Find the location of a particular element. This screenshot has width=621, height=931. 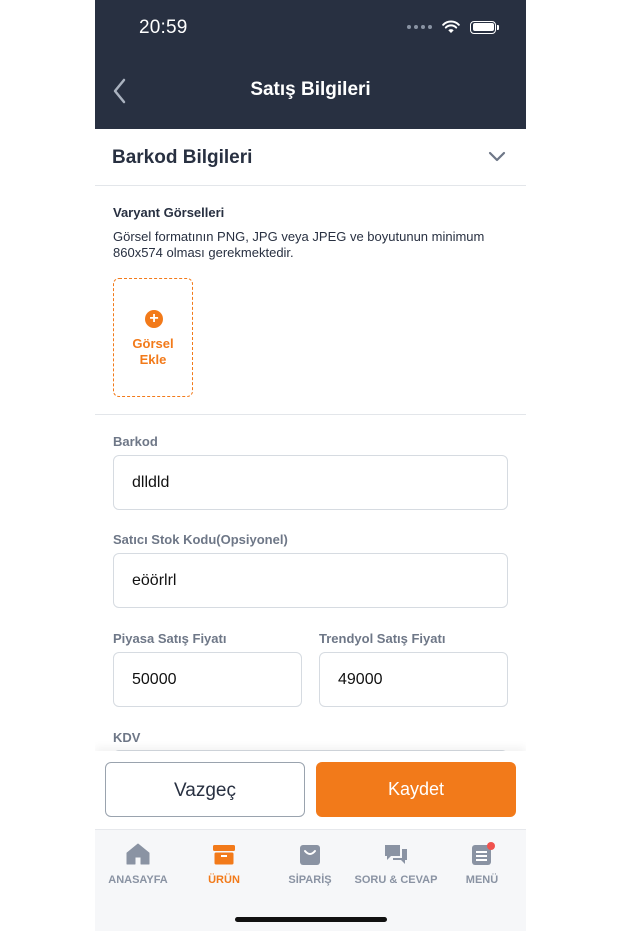

notification-dot is located at coordinates (491, 846).